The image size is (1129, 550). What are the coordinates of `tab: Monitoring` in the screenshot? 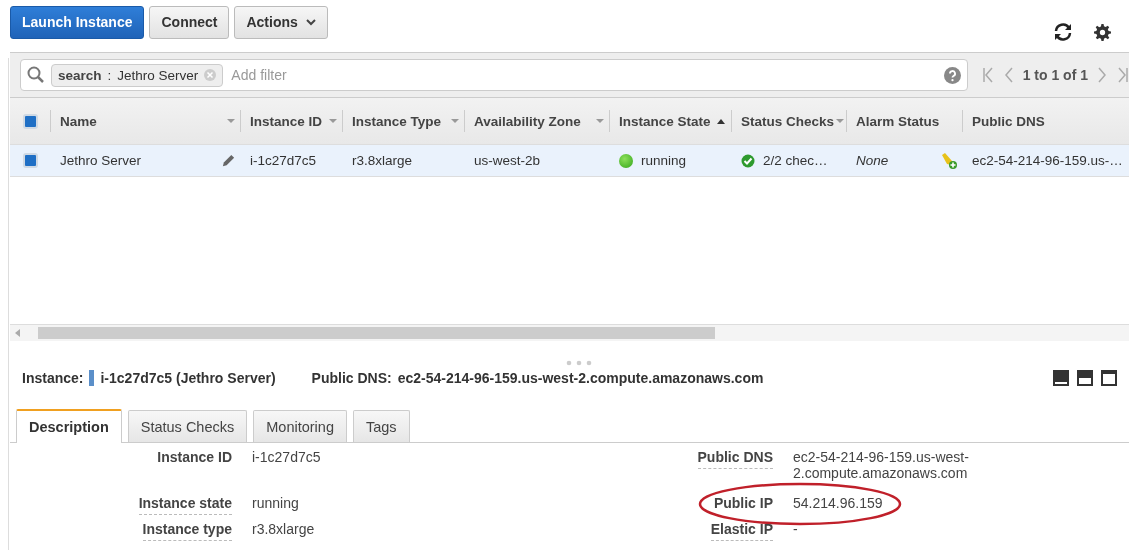 It's located at (300, 426).